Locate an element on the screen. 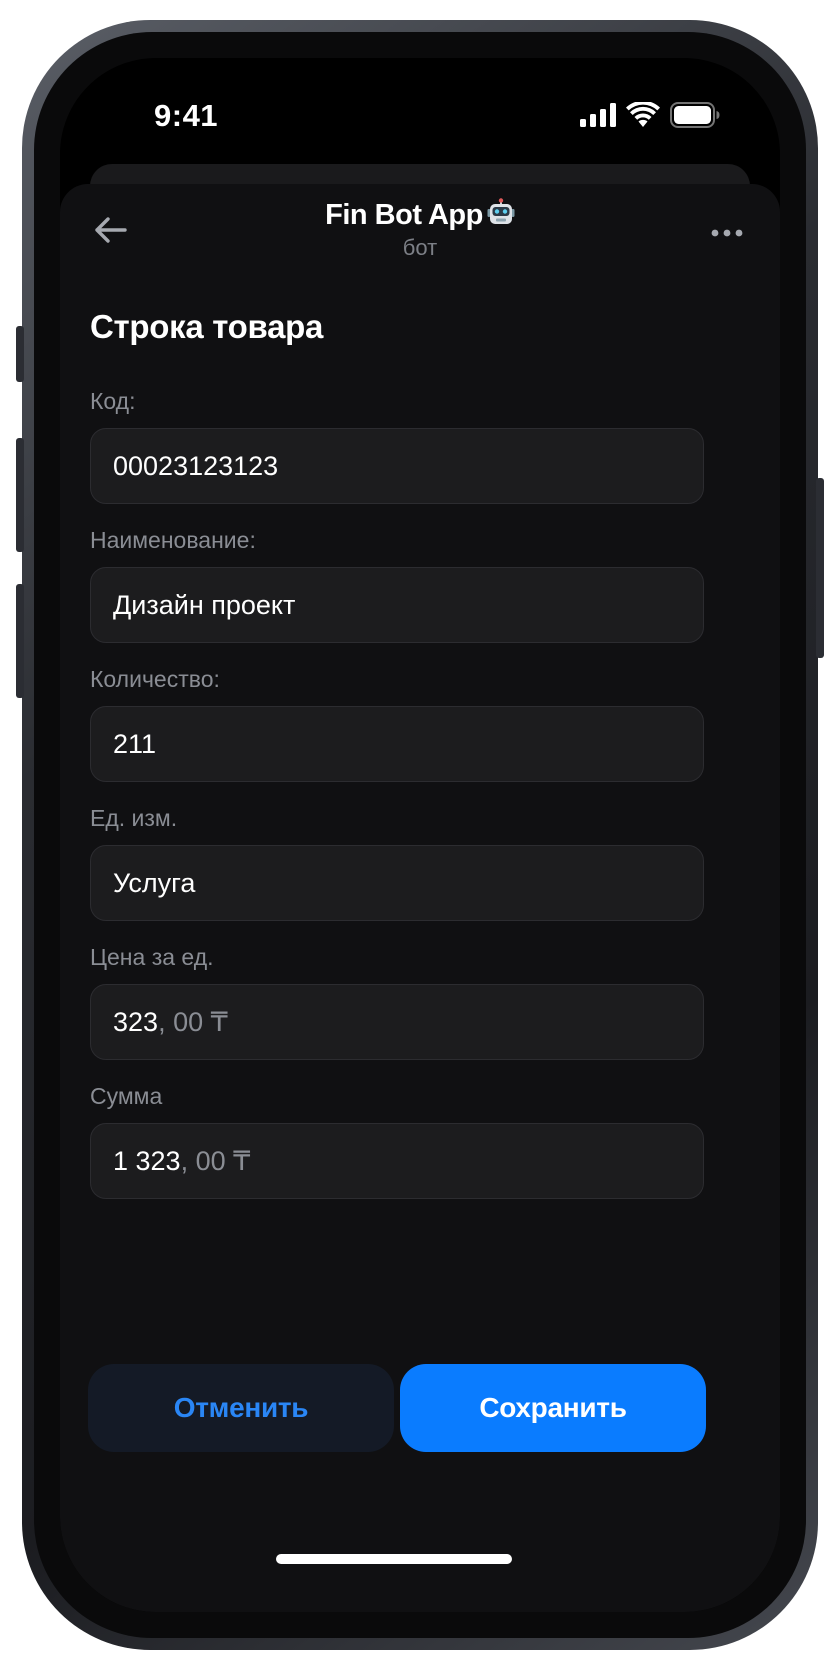  battery-icon is located at coordinates (695, 117).